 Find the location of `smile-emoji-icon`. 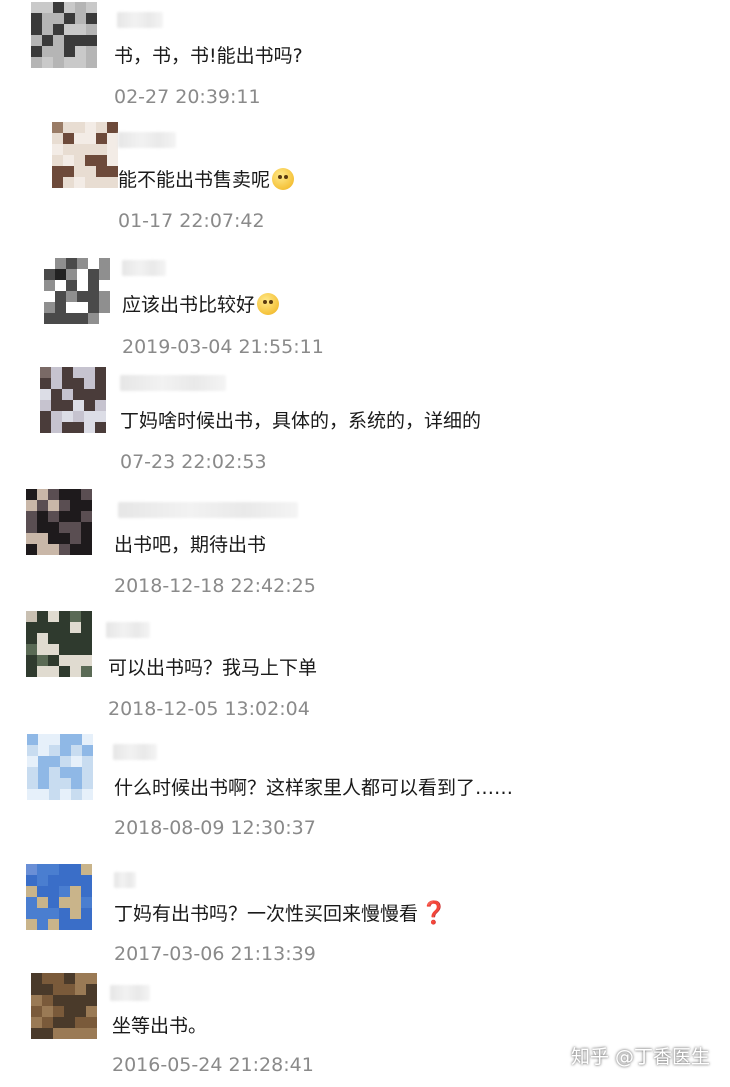

smile-emoji-icon is located at coordinates (268, 304).